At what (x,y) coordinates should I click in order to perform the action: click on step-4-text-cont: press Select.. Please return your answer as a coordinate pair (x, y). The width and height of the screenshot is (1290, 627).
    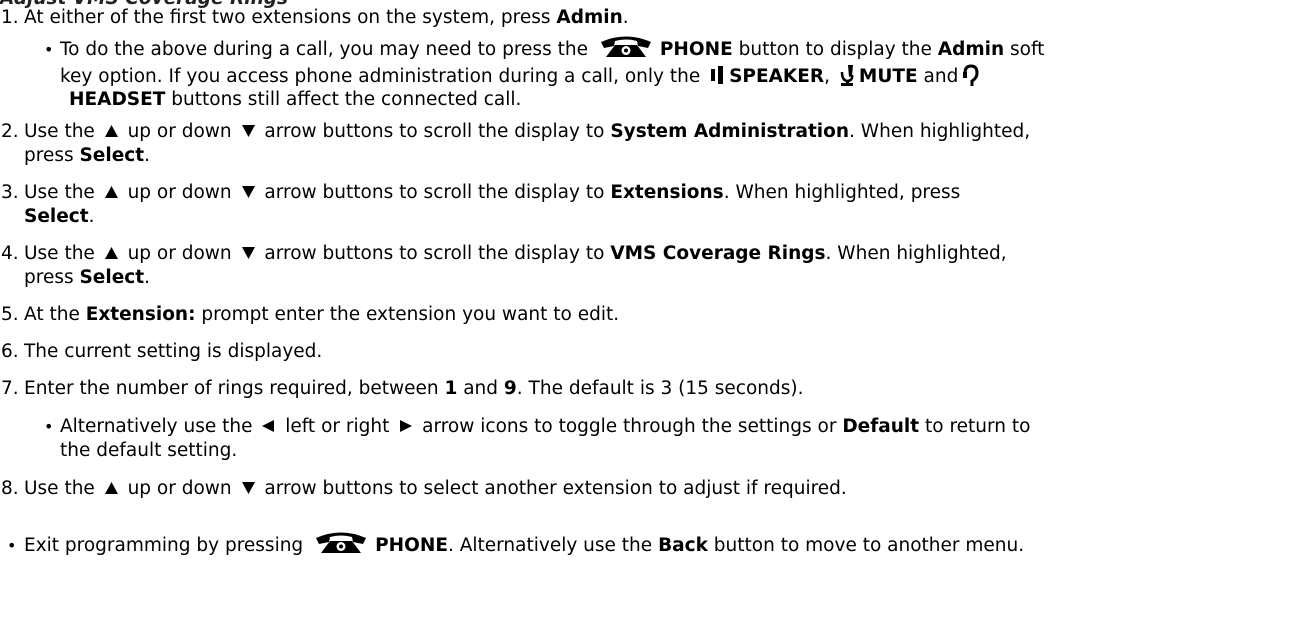
    Looking at the image, I should click on (87, 277).